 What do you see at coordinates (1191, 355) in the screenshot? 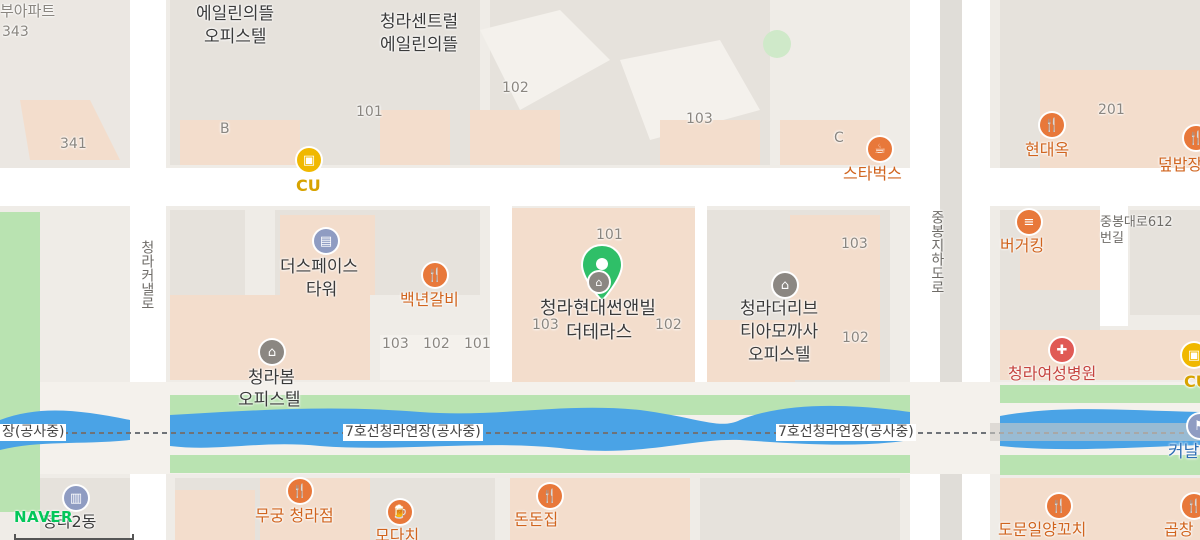
I see `convenience-store-icon-right: ▣` at bounding box center [1191, 355].